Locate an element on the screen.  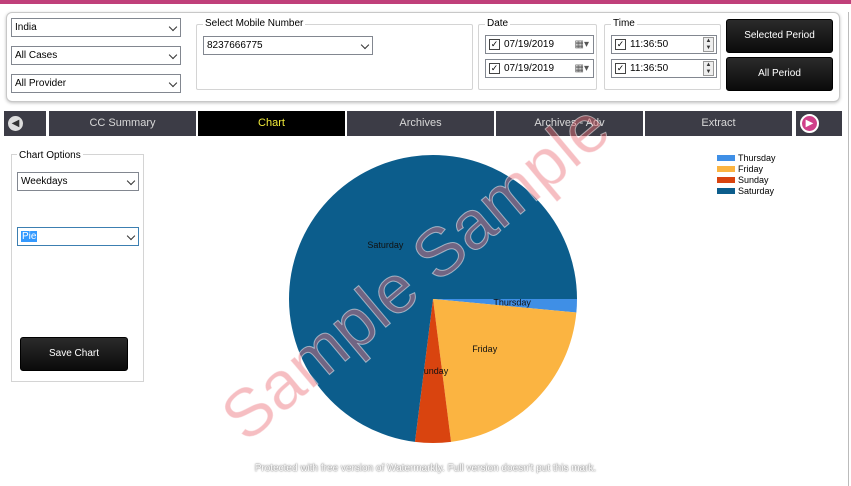
legend-item-sunday: Sunday is located at coordinates (746, 180).